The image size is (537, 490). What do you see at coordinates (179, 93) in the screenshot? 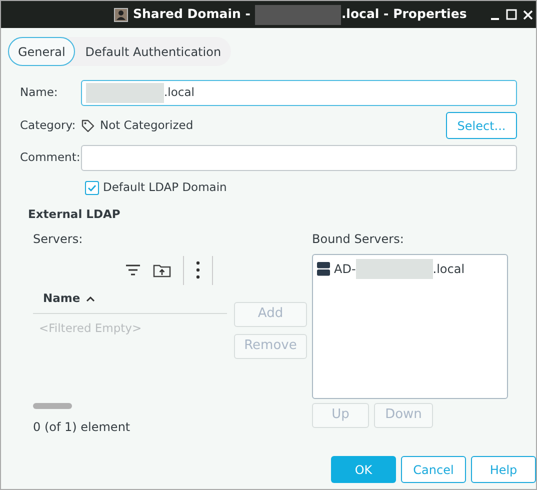
I see `field-value: .local` at bounding box center [179, 93].